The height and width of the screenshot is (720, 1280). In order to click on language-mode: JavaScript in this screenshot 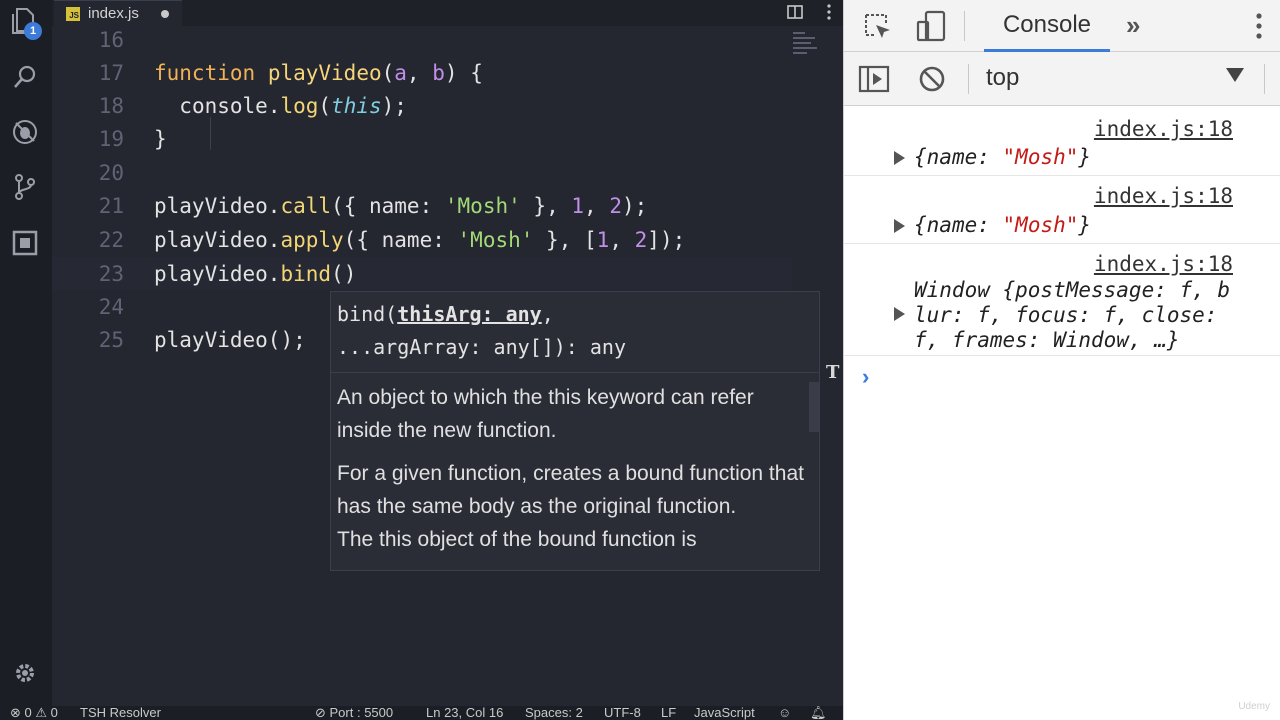, I will do `click(724, 712)`.